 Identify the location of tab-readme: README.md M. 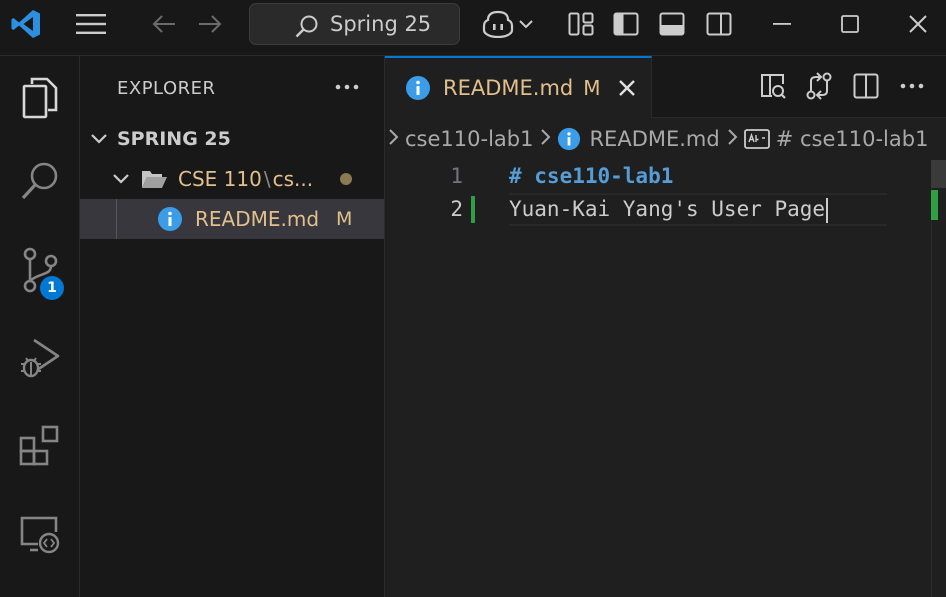
(518, 87).